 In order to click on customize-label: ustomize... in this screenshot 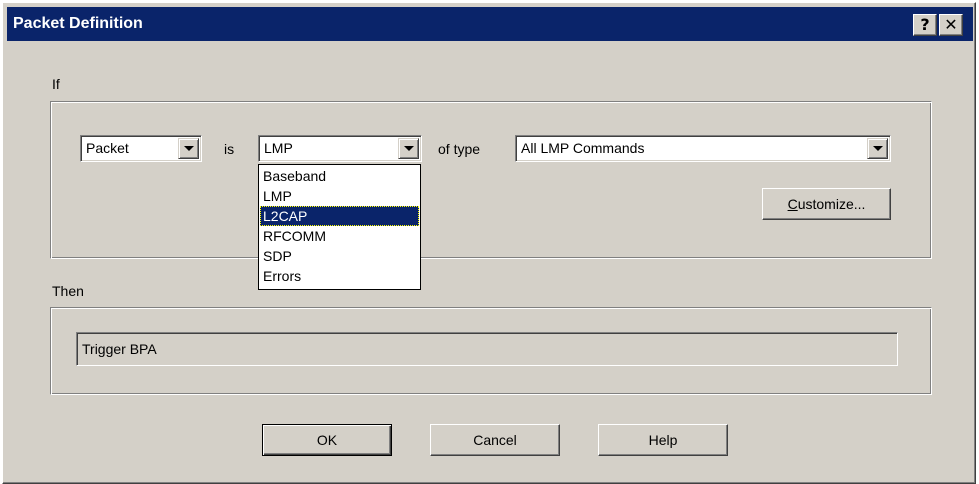, I will do `click(831, 204)`.